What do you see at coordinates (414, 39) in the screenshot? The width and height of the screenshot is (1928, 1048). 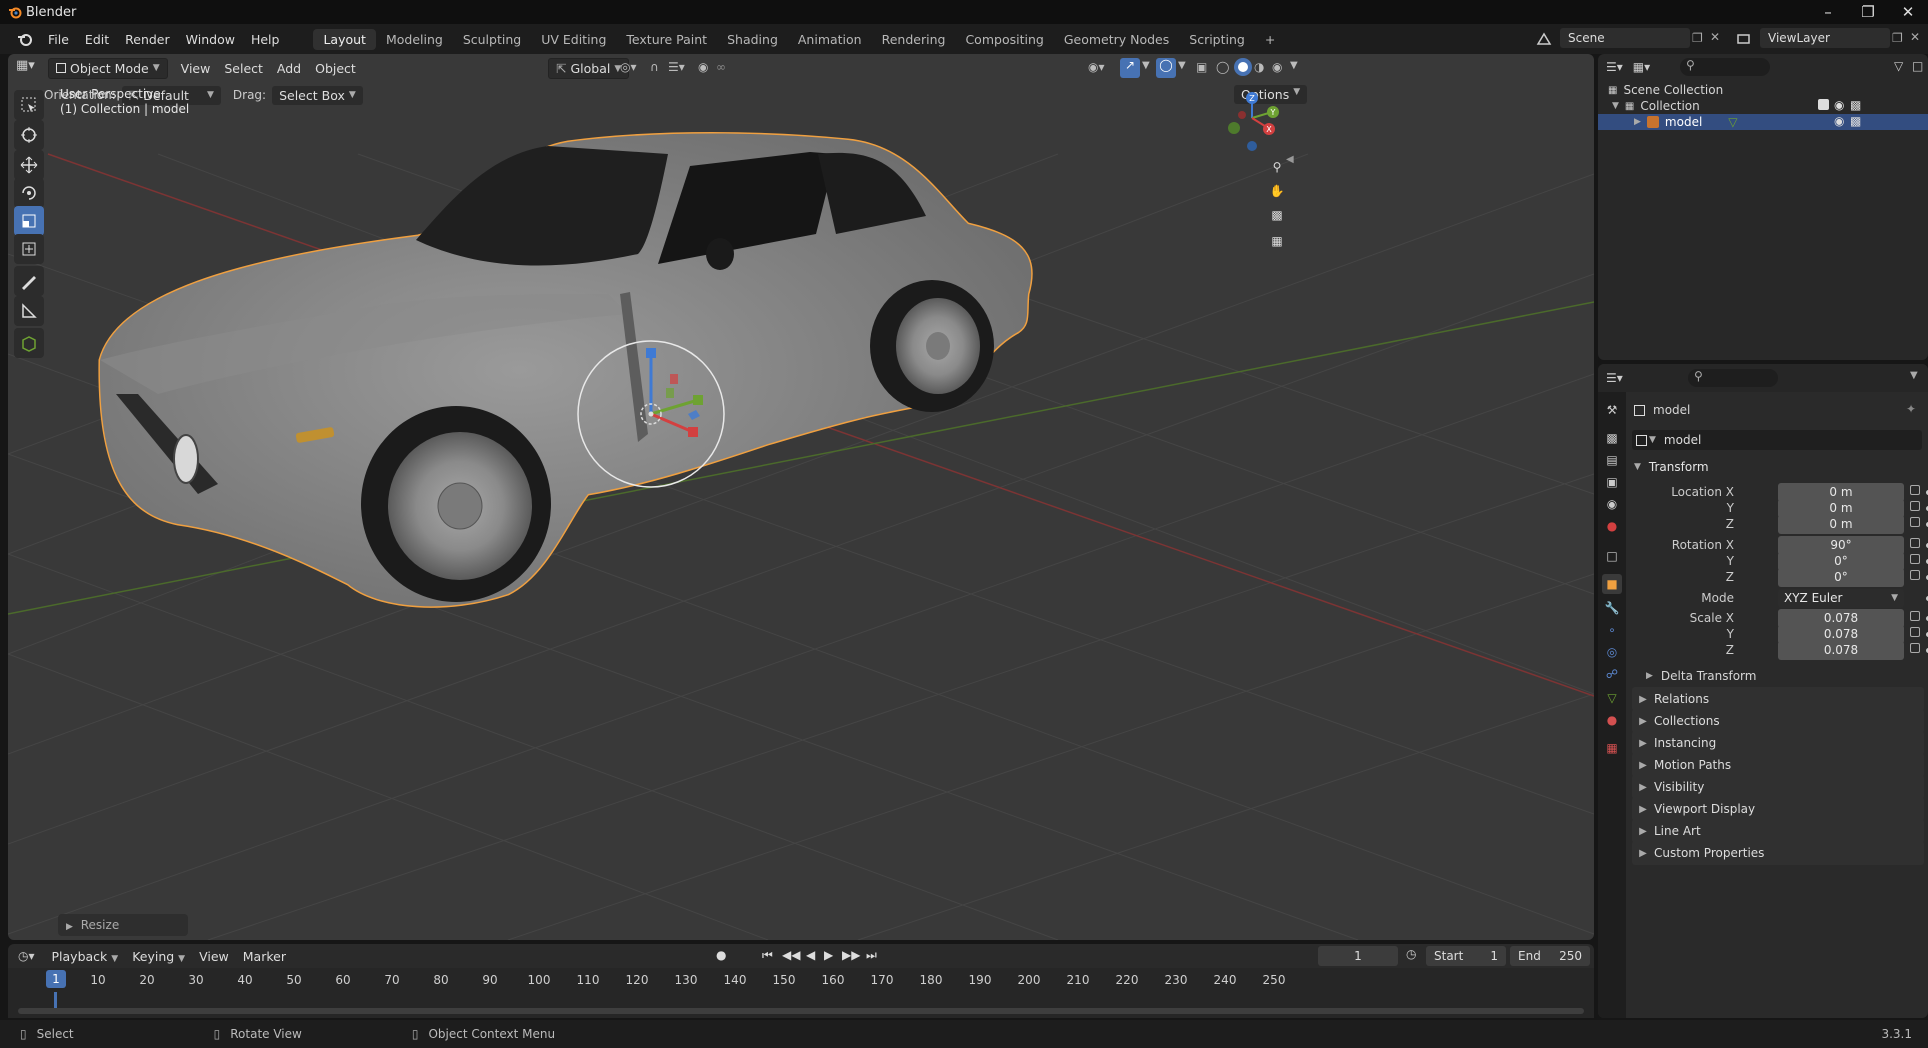 I see `tab-modeling: Modeling` at bounding box center [414, 39].